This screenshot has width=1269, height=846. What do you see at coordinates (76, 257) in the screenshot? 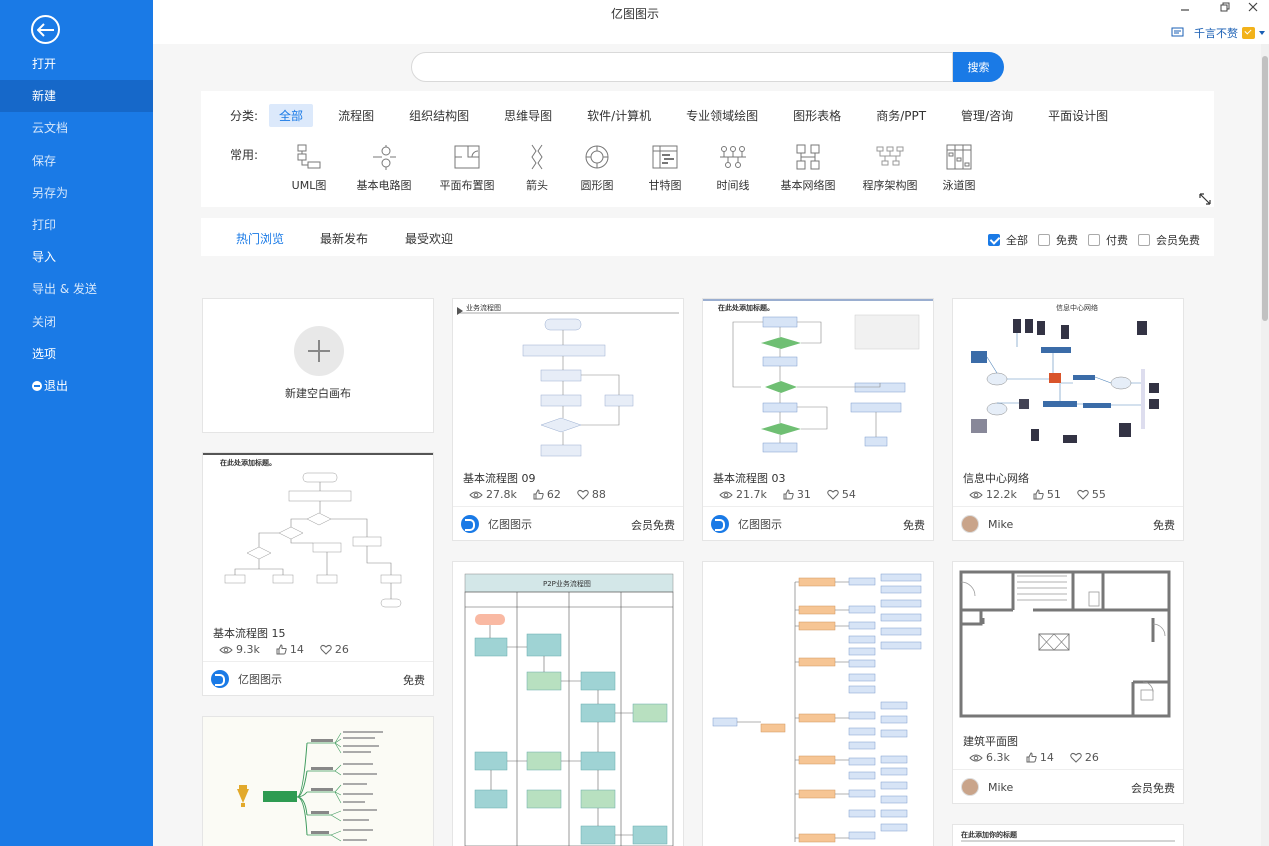
I see `sidebar-item-import: 导入` at bounding box center [76, 257].